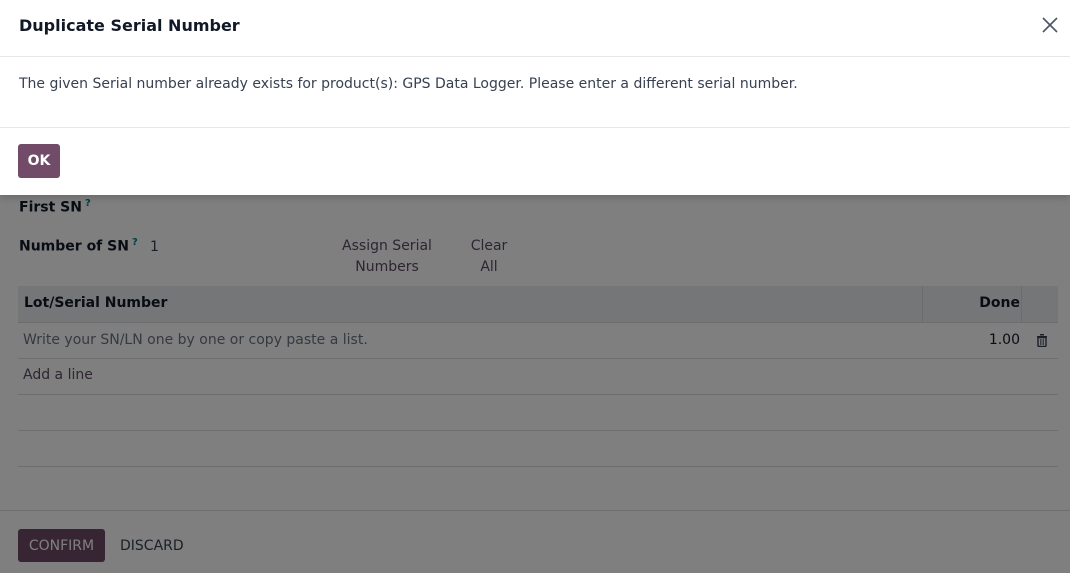 This screenshot has width=1070, height=573. Describe the element at coordinates (129, 25) in the screenshot. I see `dialog-title: Duplicate Serial Number` at that location.